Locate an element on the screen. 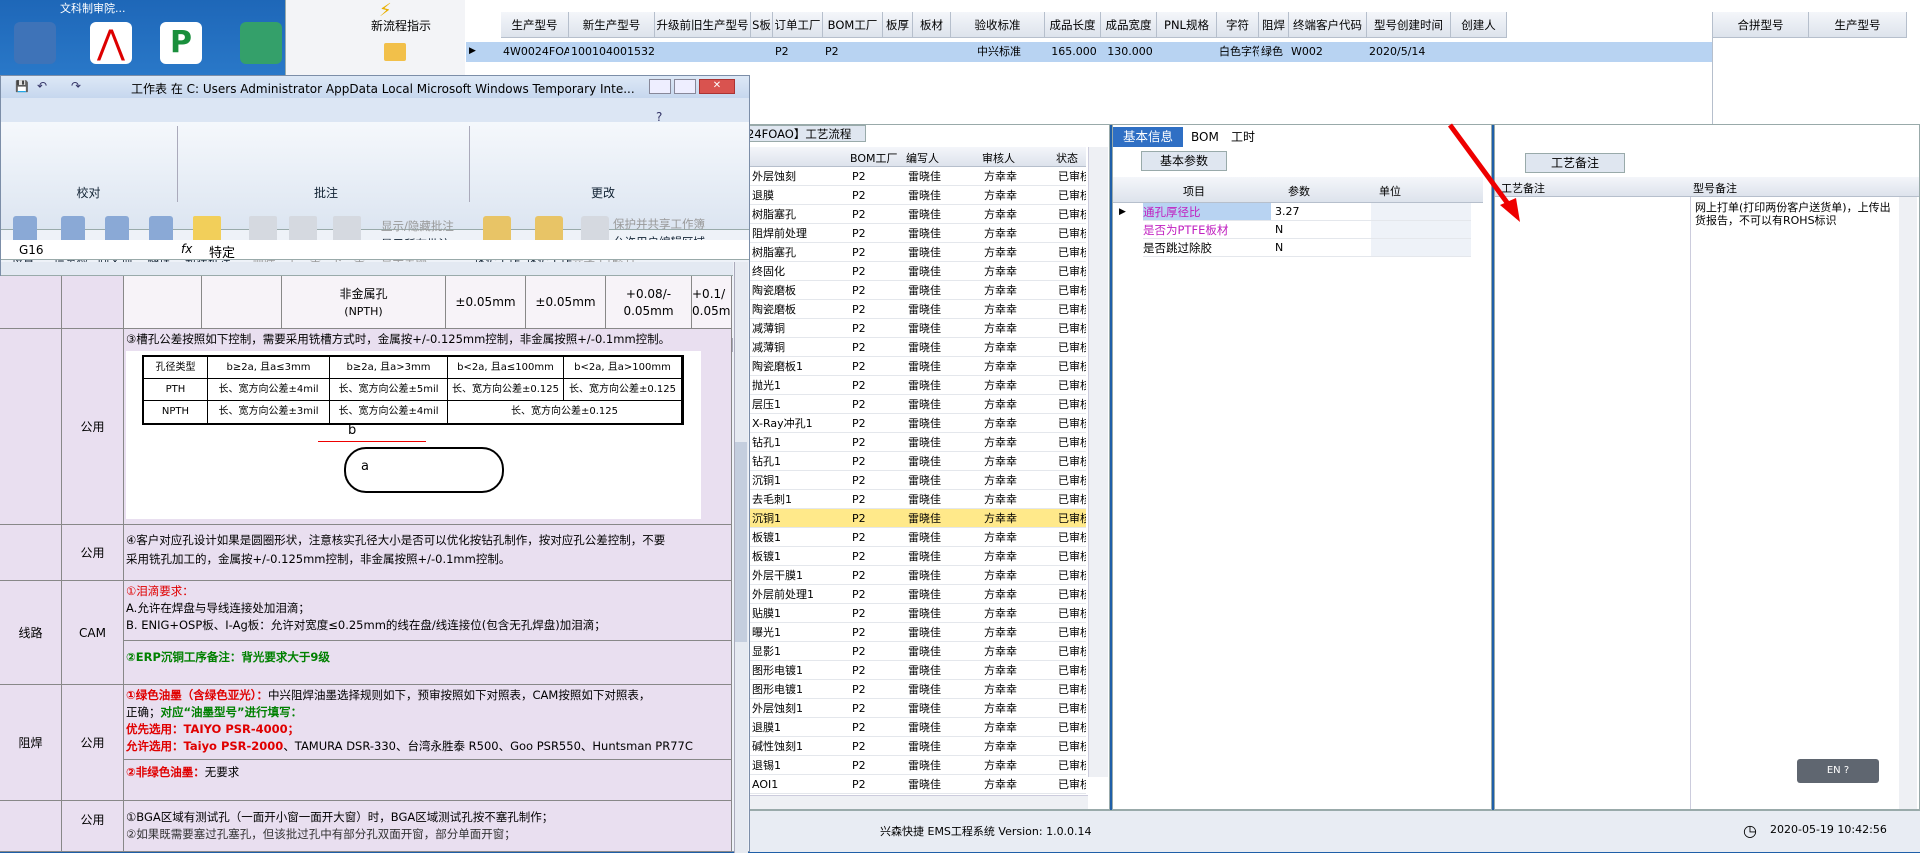 The height and width of the screenshot is (853, 1920). ribbon-body: 校对 批注 更改 is located at coordinates (375, 176).